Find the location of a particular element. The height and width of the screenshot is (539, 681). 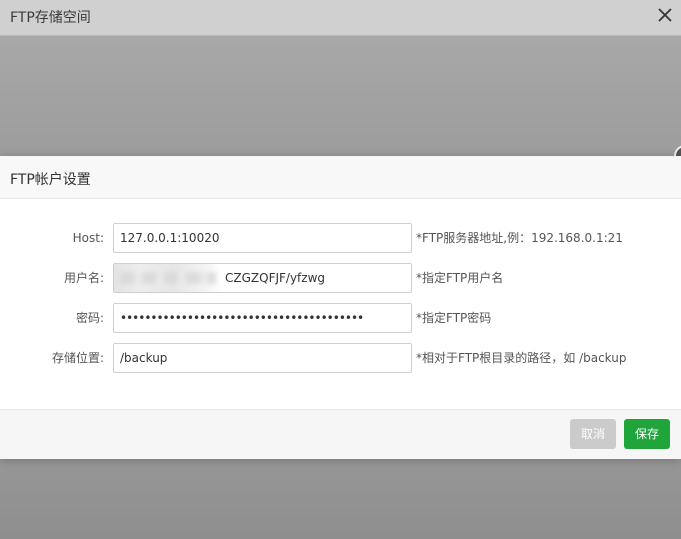

password-label: 密码: is located at coordinates (89, 318).